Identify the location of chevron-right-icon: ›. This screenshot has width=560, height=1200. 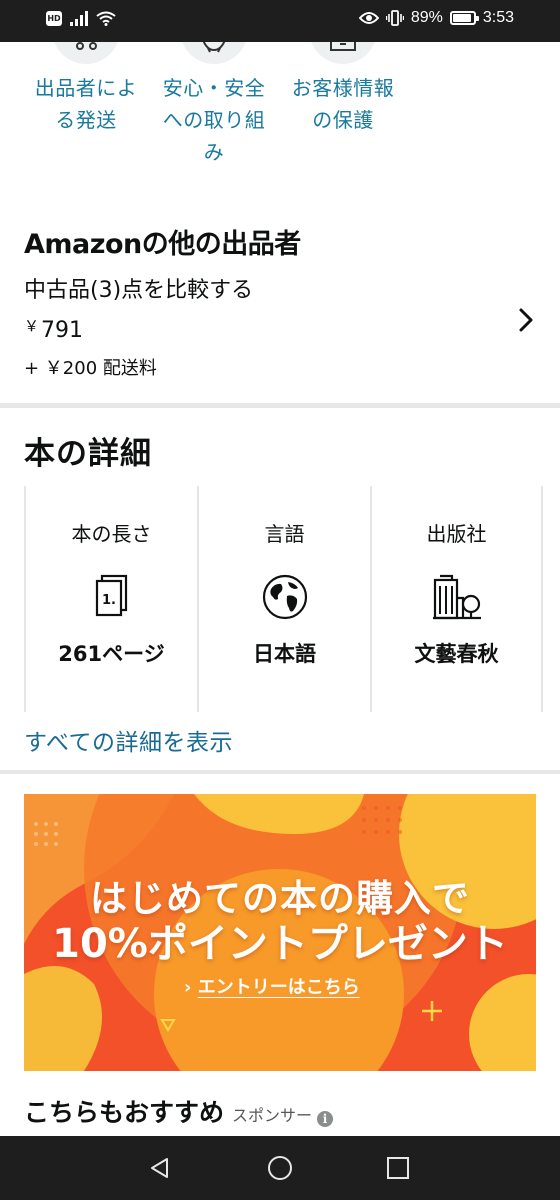
(188, 987).